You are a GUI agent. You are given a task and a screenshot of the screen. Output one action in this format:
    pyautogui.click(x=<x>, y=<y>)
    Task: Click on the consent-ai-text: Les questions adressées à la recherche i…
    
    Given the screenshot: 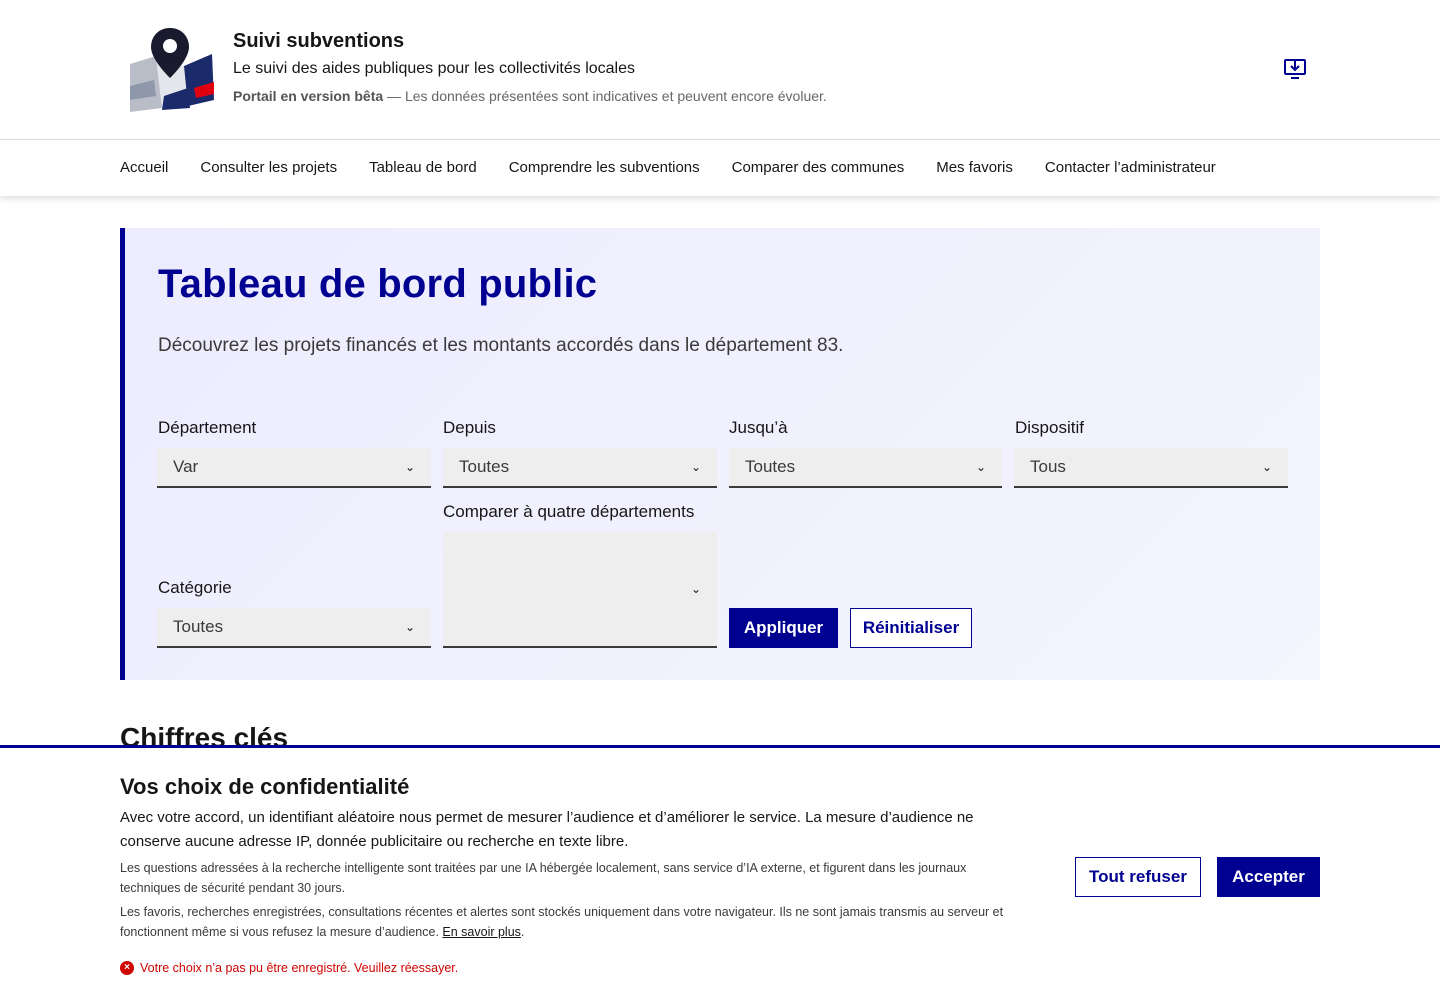 What is the action you would take?
    pyautogui.click(x=543, y=878)
    